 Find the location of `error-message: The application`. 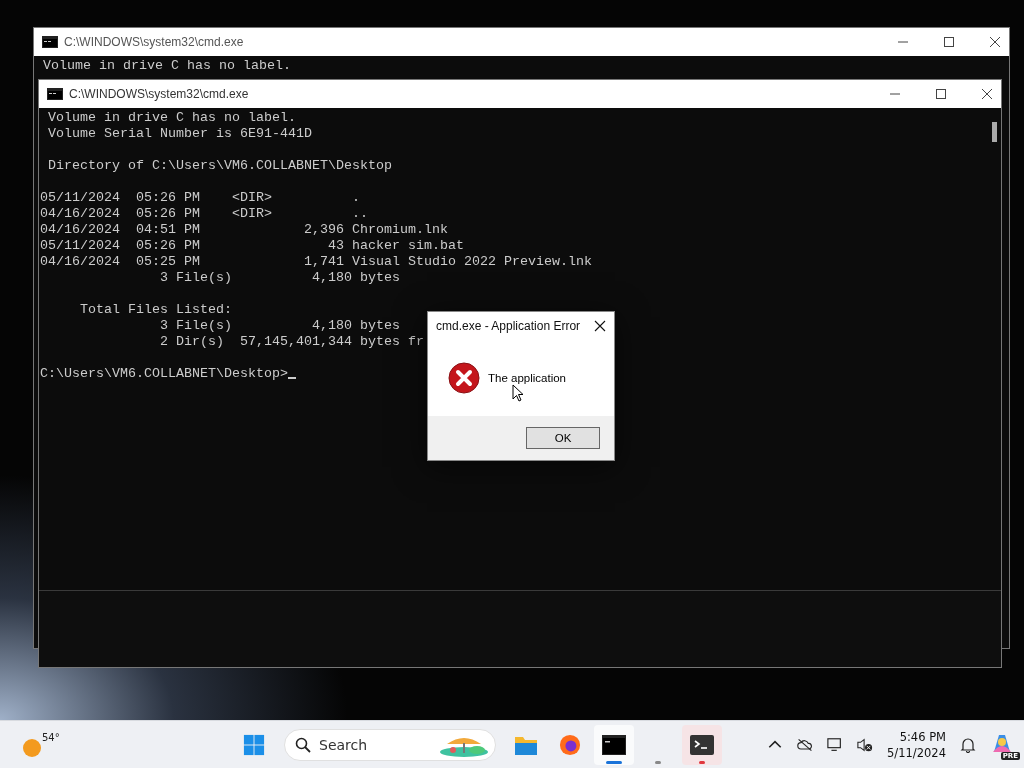

error-message: The application is located at coordinates (527, 378).